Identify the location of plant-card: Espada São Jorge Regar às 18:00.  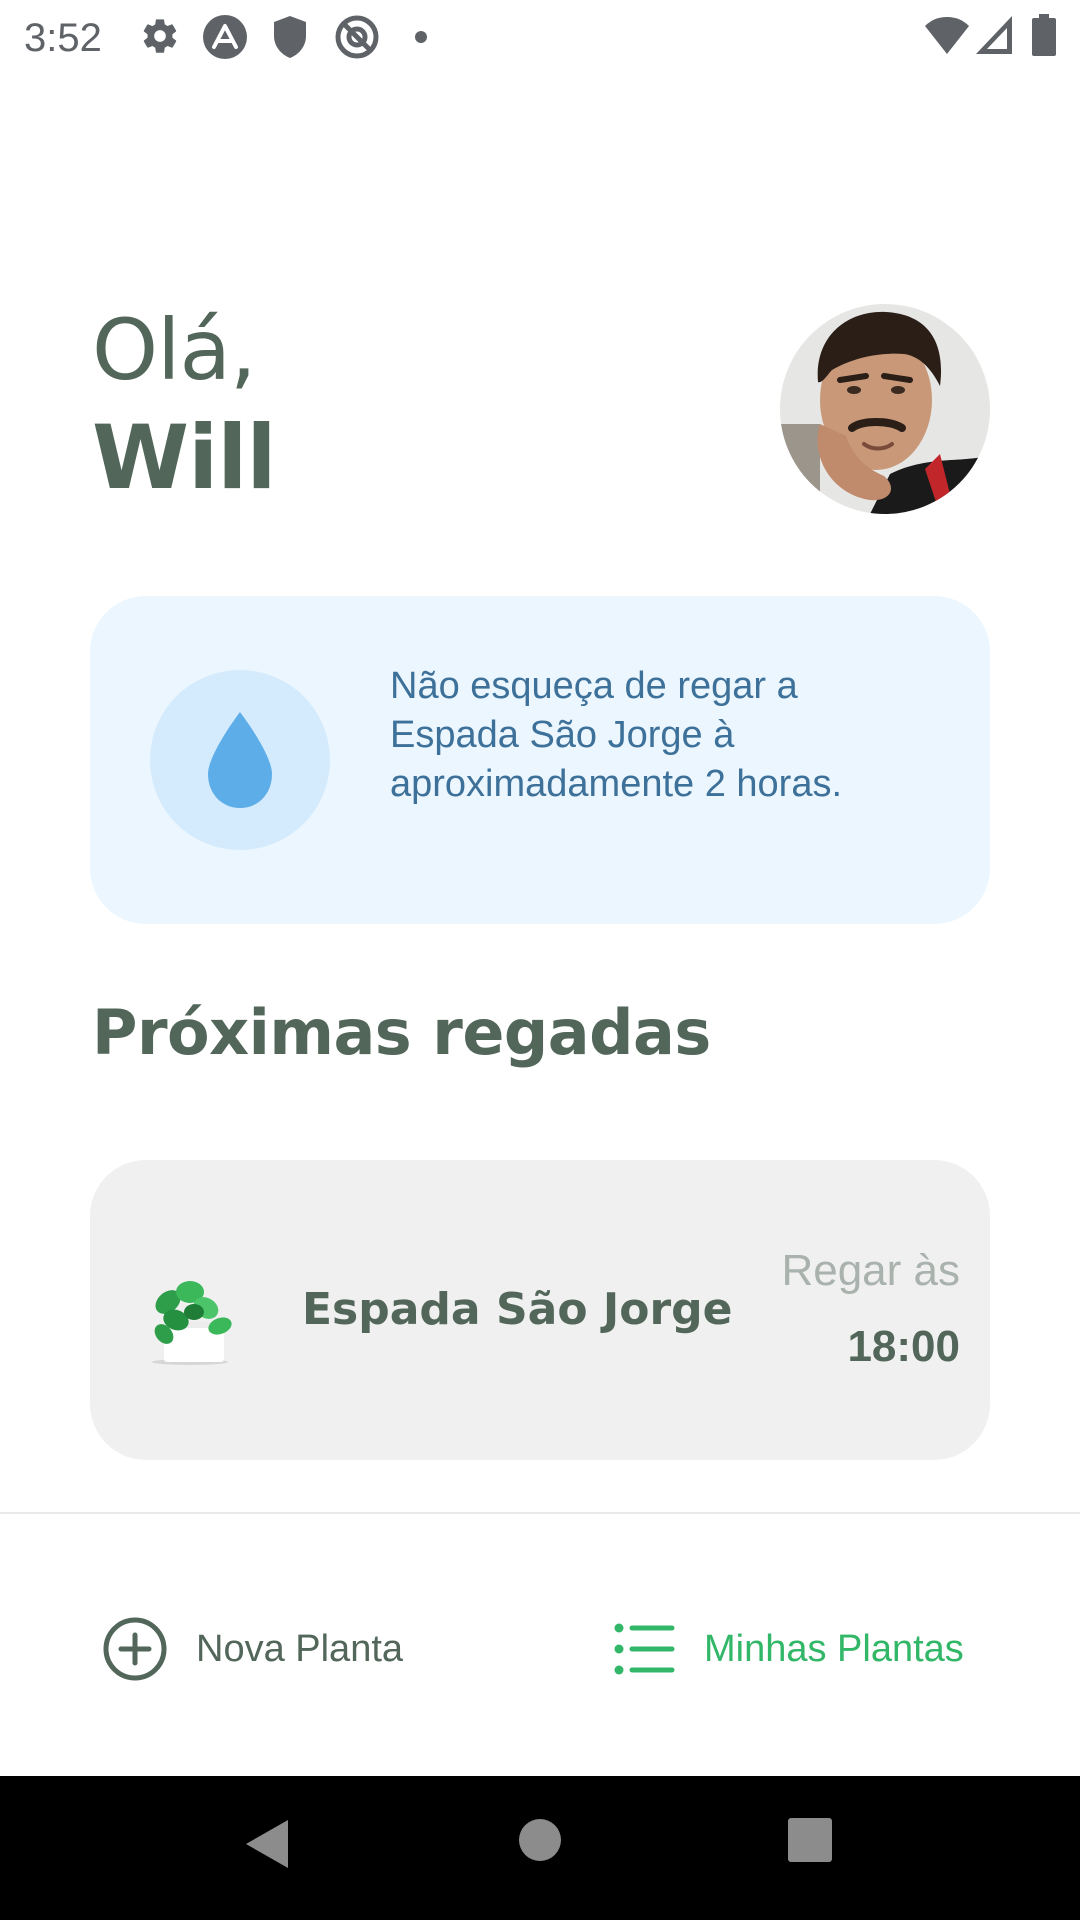
(540, 1310).